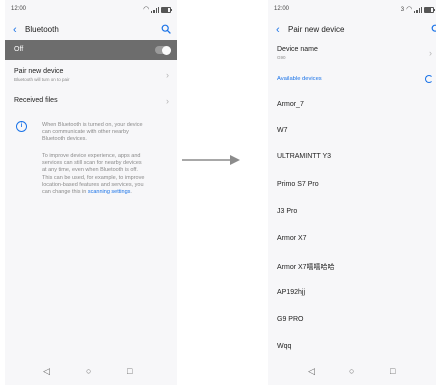 This screenshot has width=436, height=385. Describe the element at coordinates (354, 11) in the screenshot. I see `status-bar: 12:00 3 ◠` at that location.